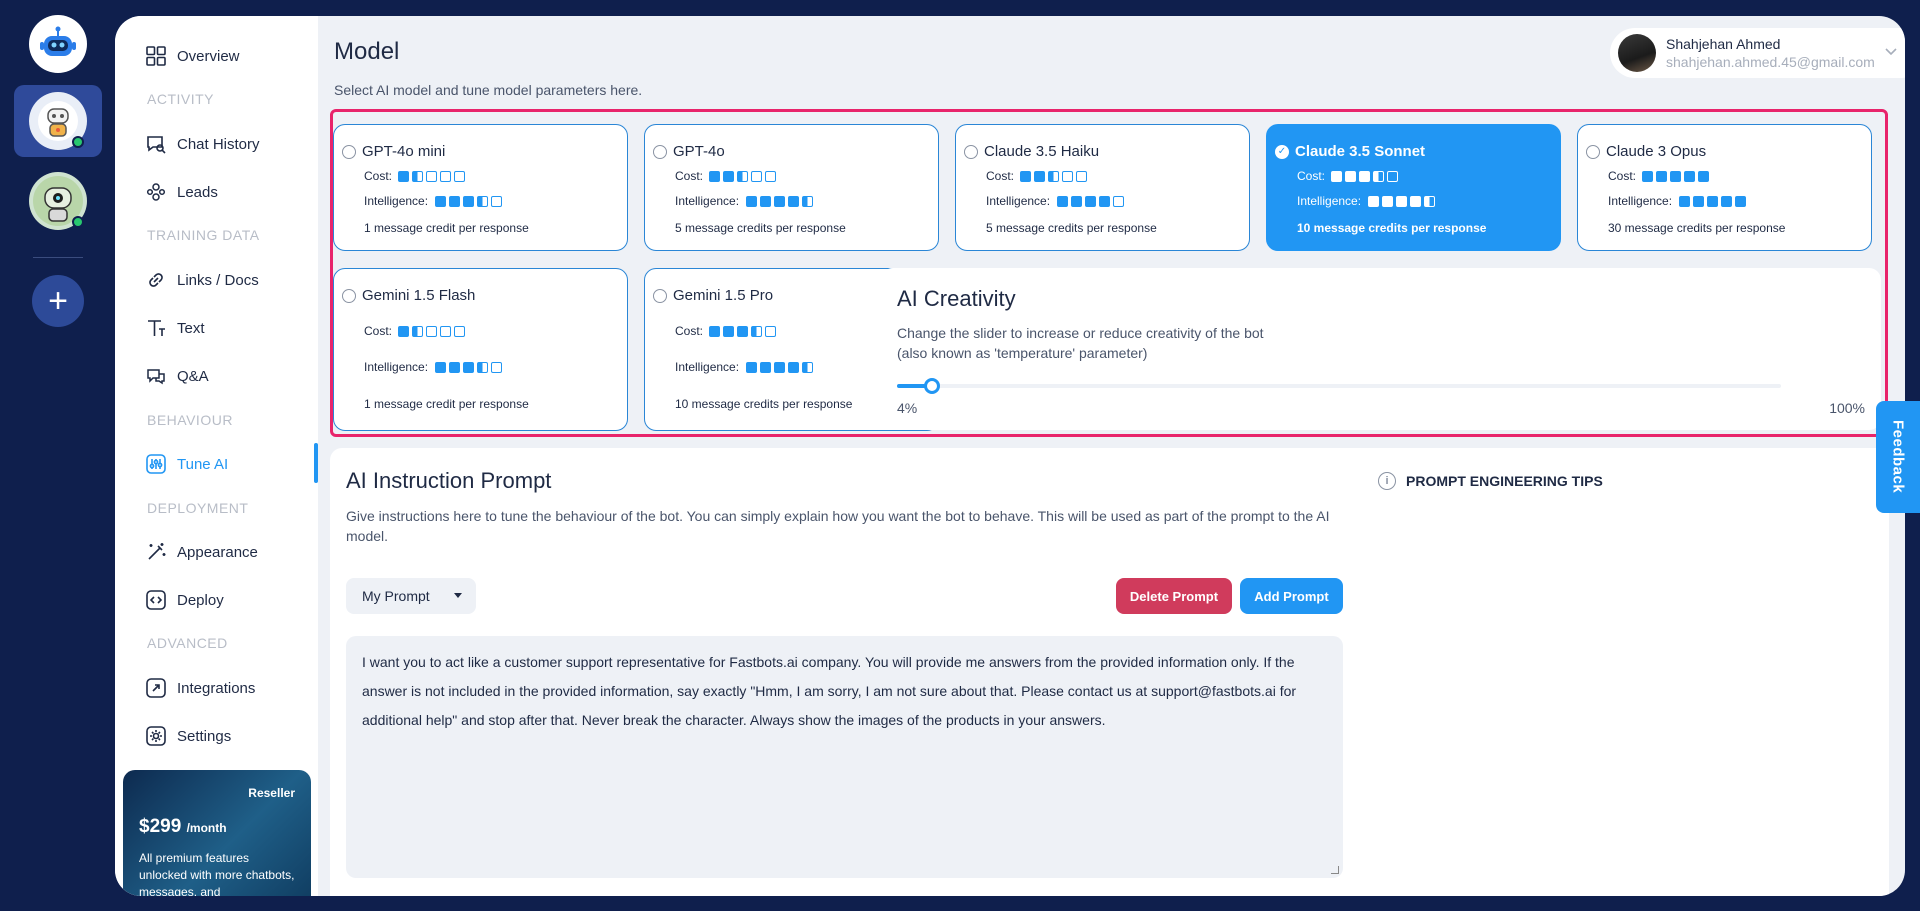 This screenshot has height=911, width=1920. I want to click on text-icon, so click(156, 328).